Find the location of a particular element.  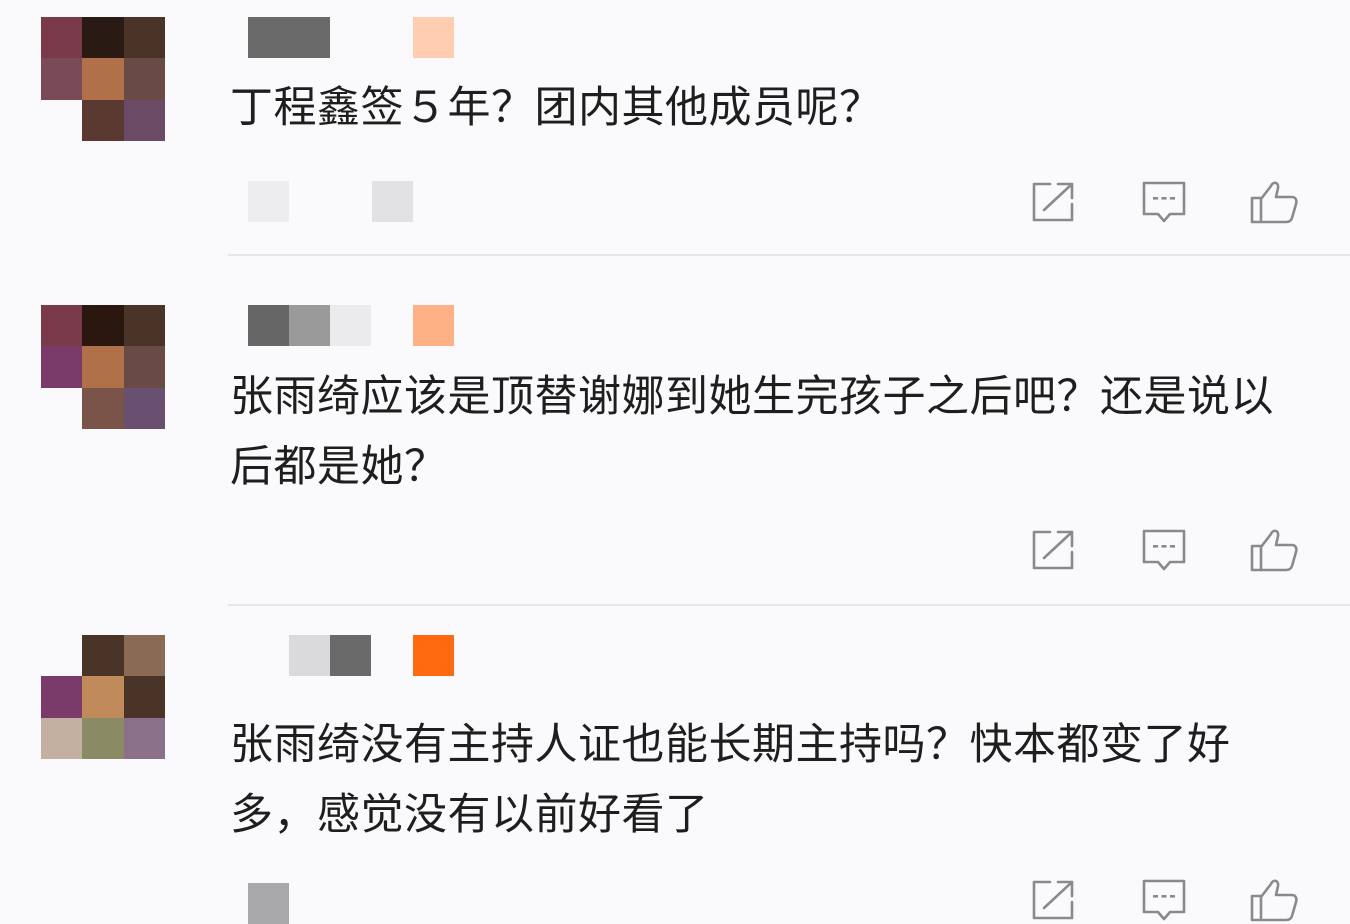

comment-text: 丁程鑫签５年？团内其他成员呢？ is located at coordinates (556, 108).